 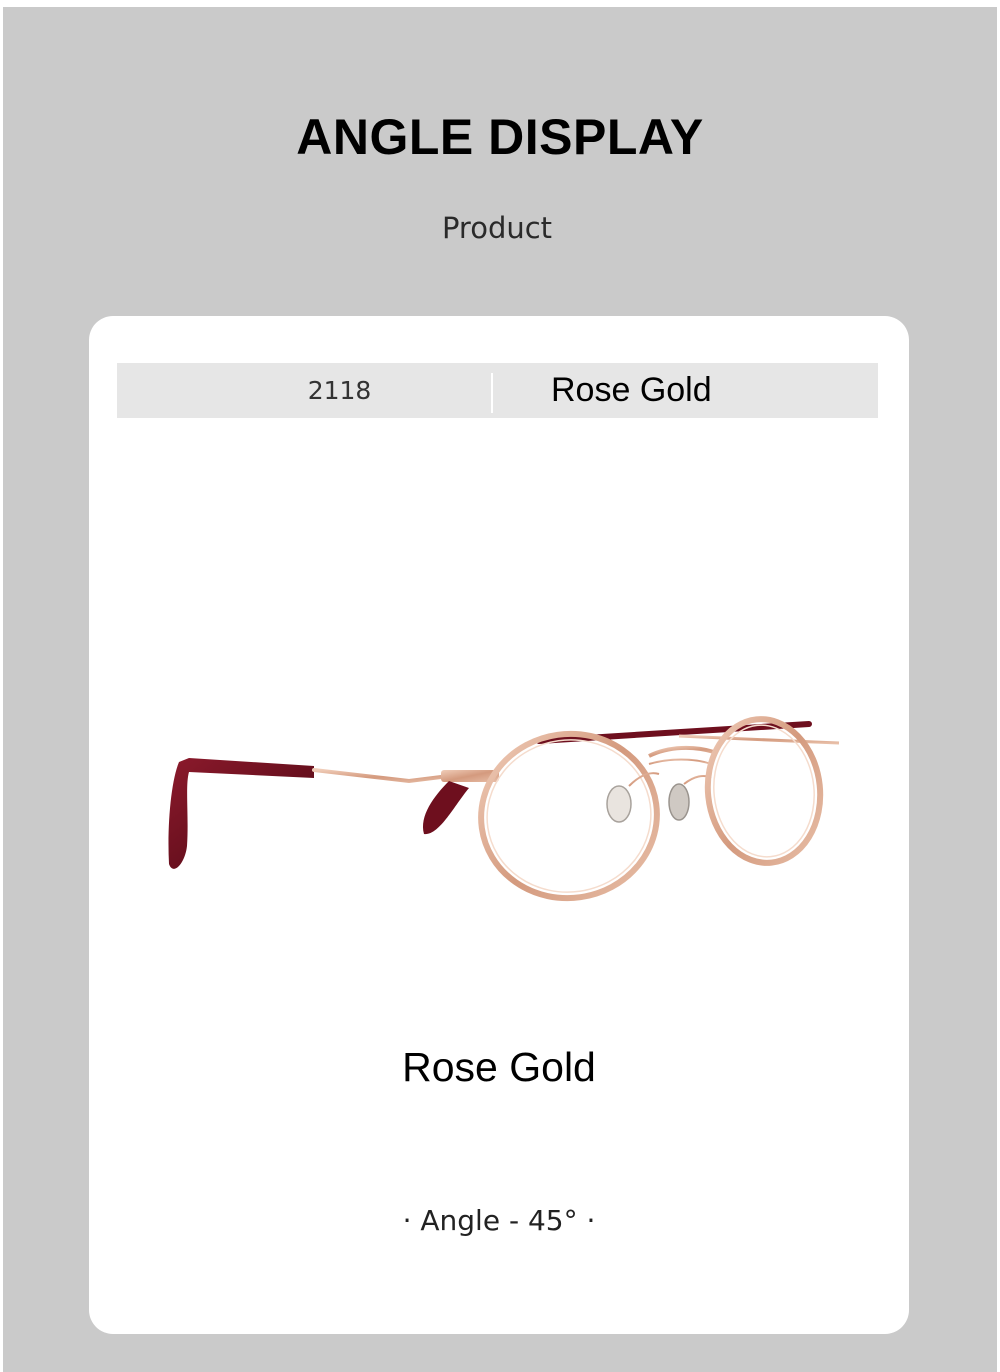 What do you see at coordinates (497, 228) in the screenshot?
I see `page-subtitle: Product` at bounding box center [497, 228].